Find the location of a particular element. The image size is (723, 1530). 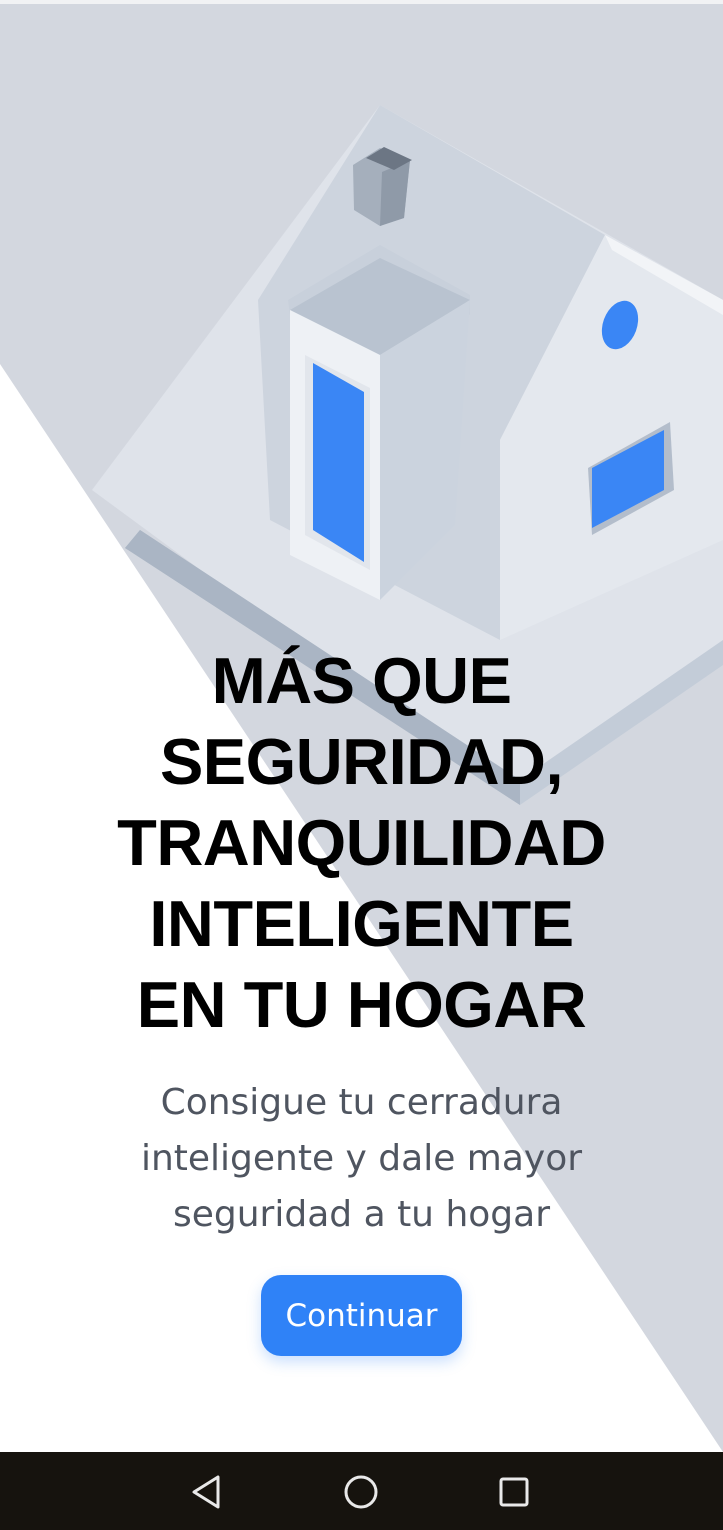

headline-line: SEGURIDAD, is located at coordinates (361, 761).